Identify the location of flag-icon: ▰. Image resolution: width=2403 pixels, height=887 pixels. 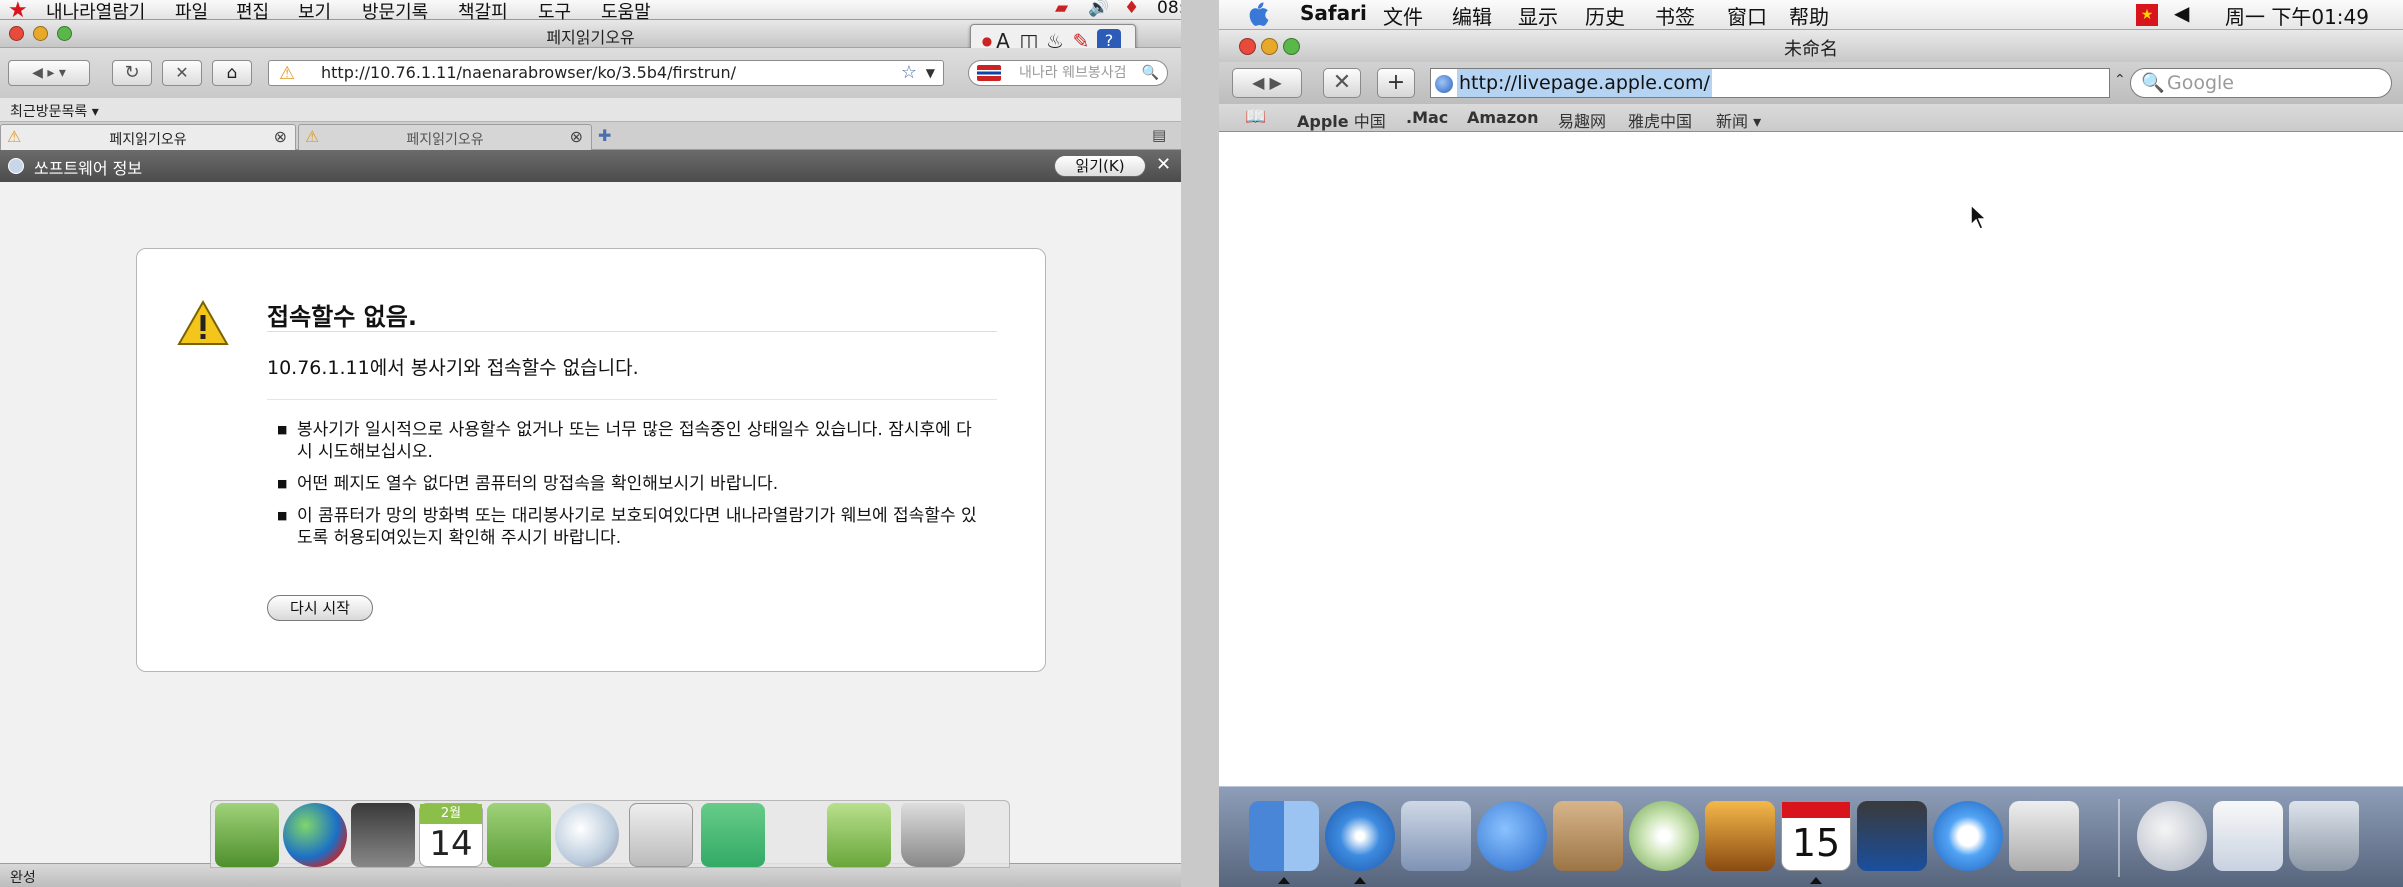
(1061, 9).